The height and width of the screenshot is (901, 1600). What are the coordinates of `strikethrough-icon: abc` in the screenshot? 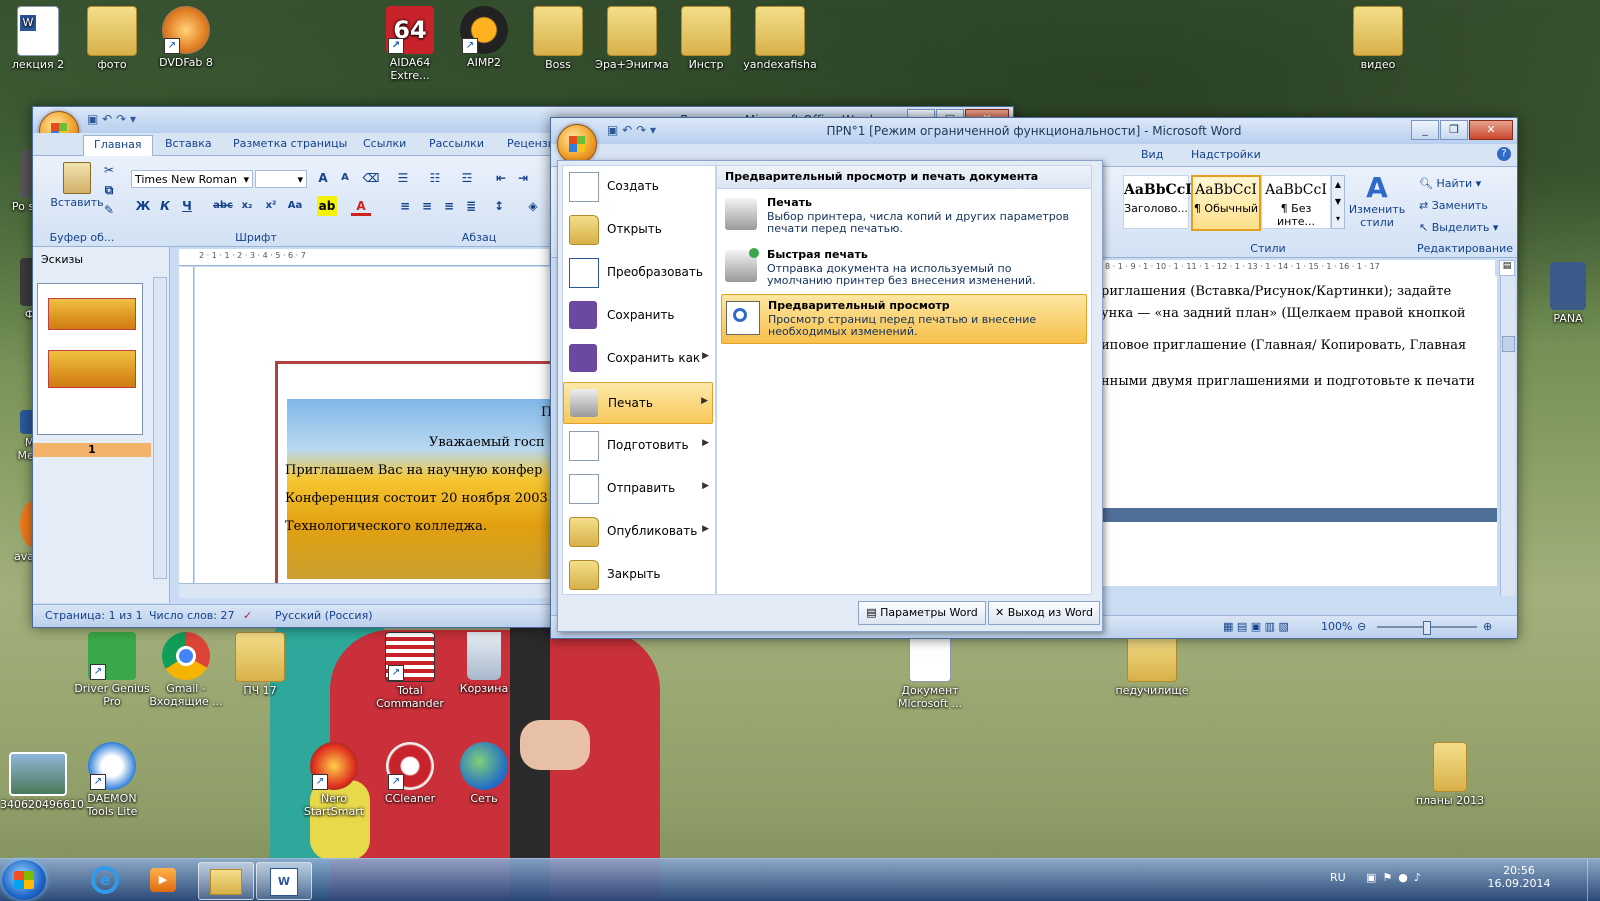 It's located at (223, 206).